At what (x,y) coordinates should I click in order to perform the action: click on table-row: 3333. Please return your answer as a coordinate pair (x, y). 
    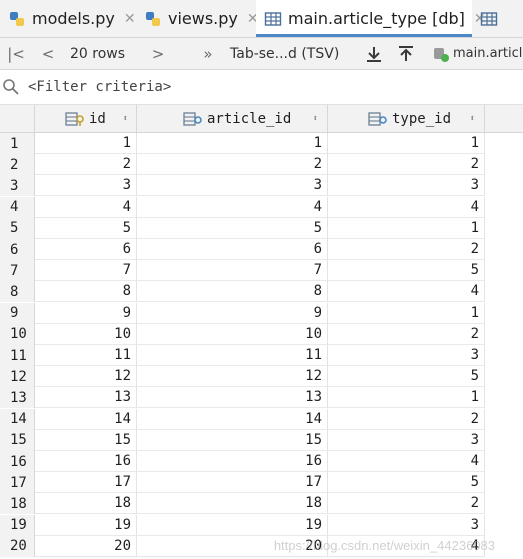
    Looking at the image, I should click on (261, 186).